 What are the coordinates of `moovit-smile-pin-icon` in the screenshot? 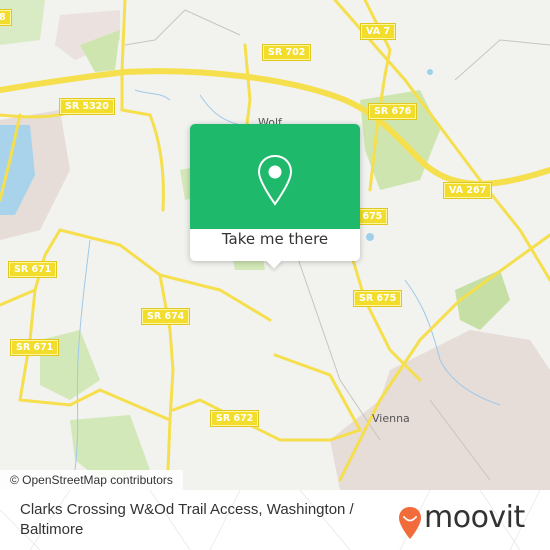 It's located at (410, 523).